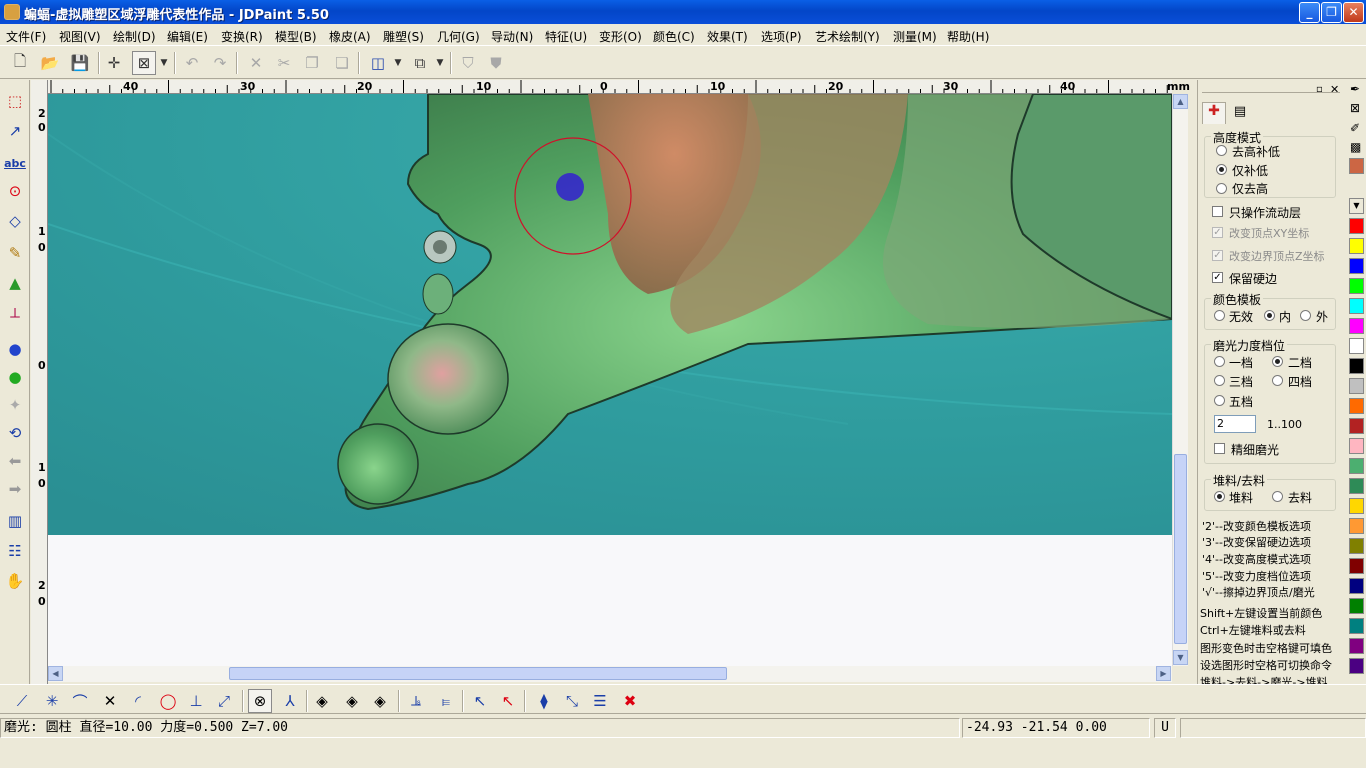  I want to click on move-node-icon: ⤡, so click(572, 701).